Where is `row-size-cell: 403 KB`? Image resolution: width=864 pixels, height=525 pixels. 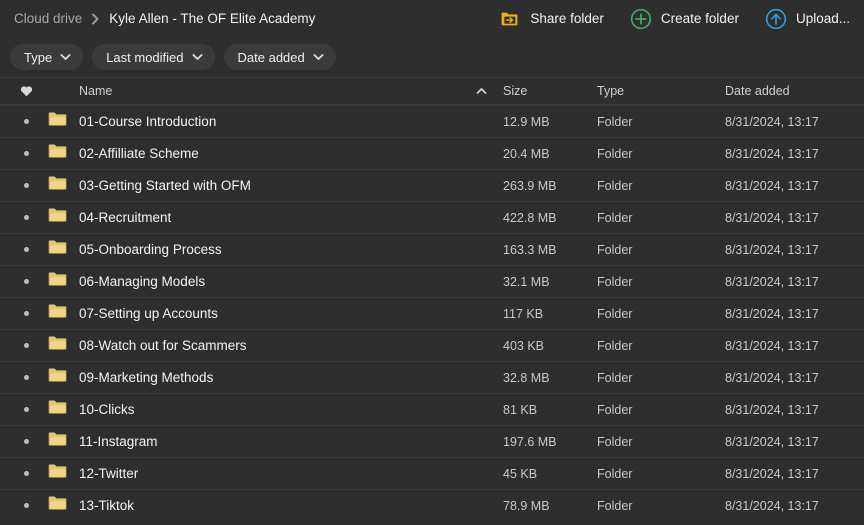
row-size-cell: 403 KB is located at coordinates (544, 346).